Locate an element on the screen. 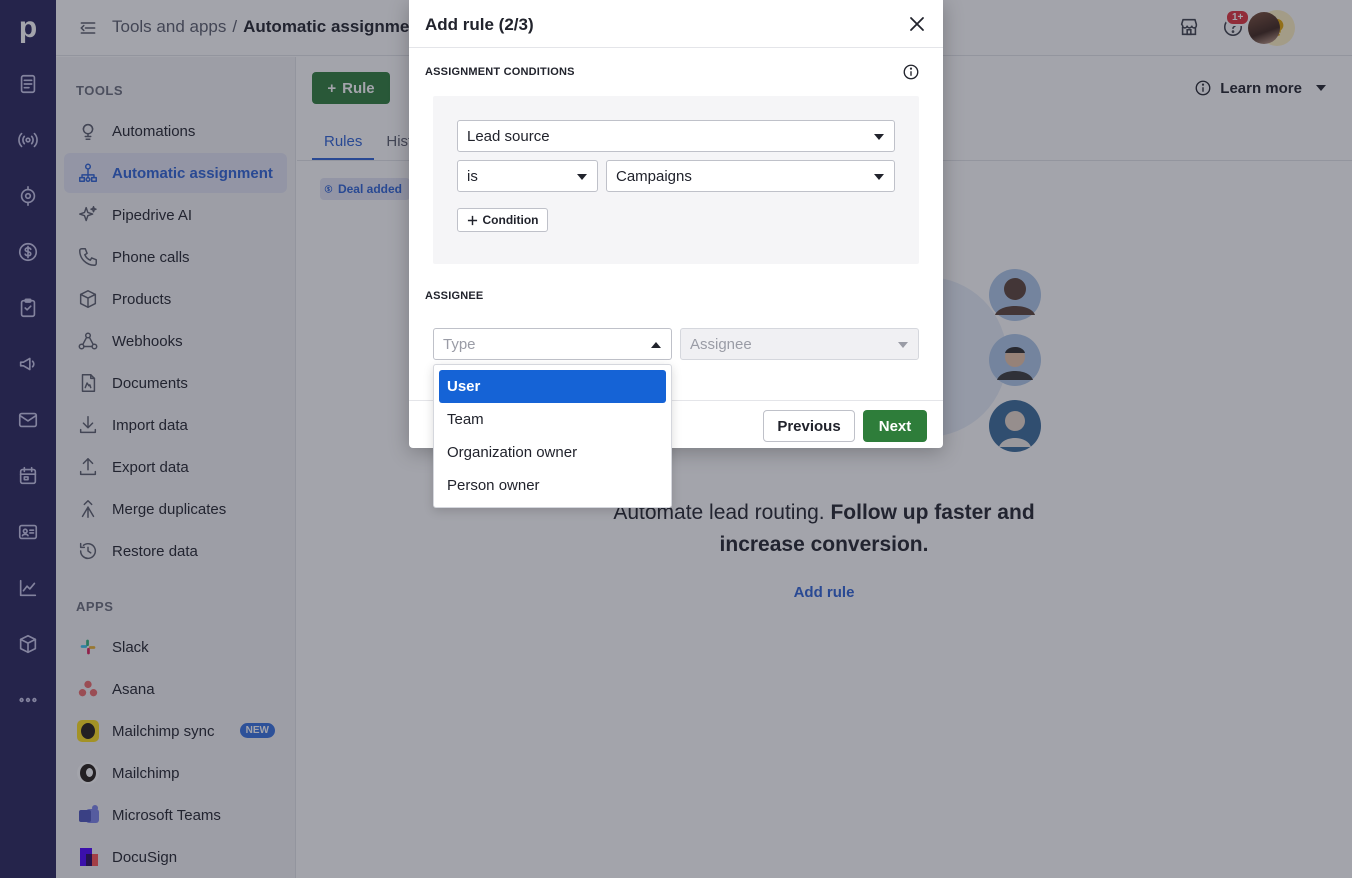  assignee-select: Assignee is located at coordinates (799, 344).